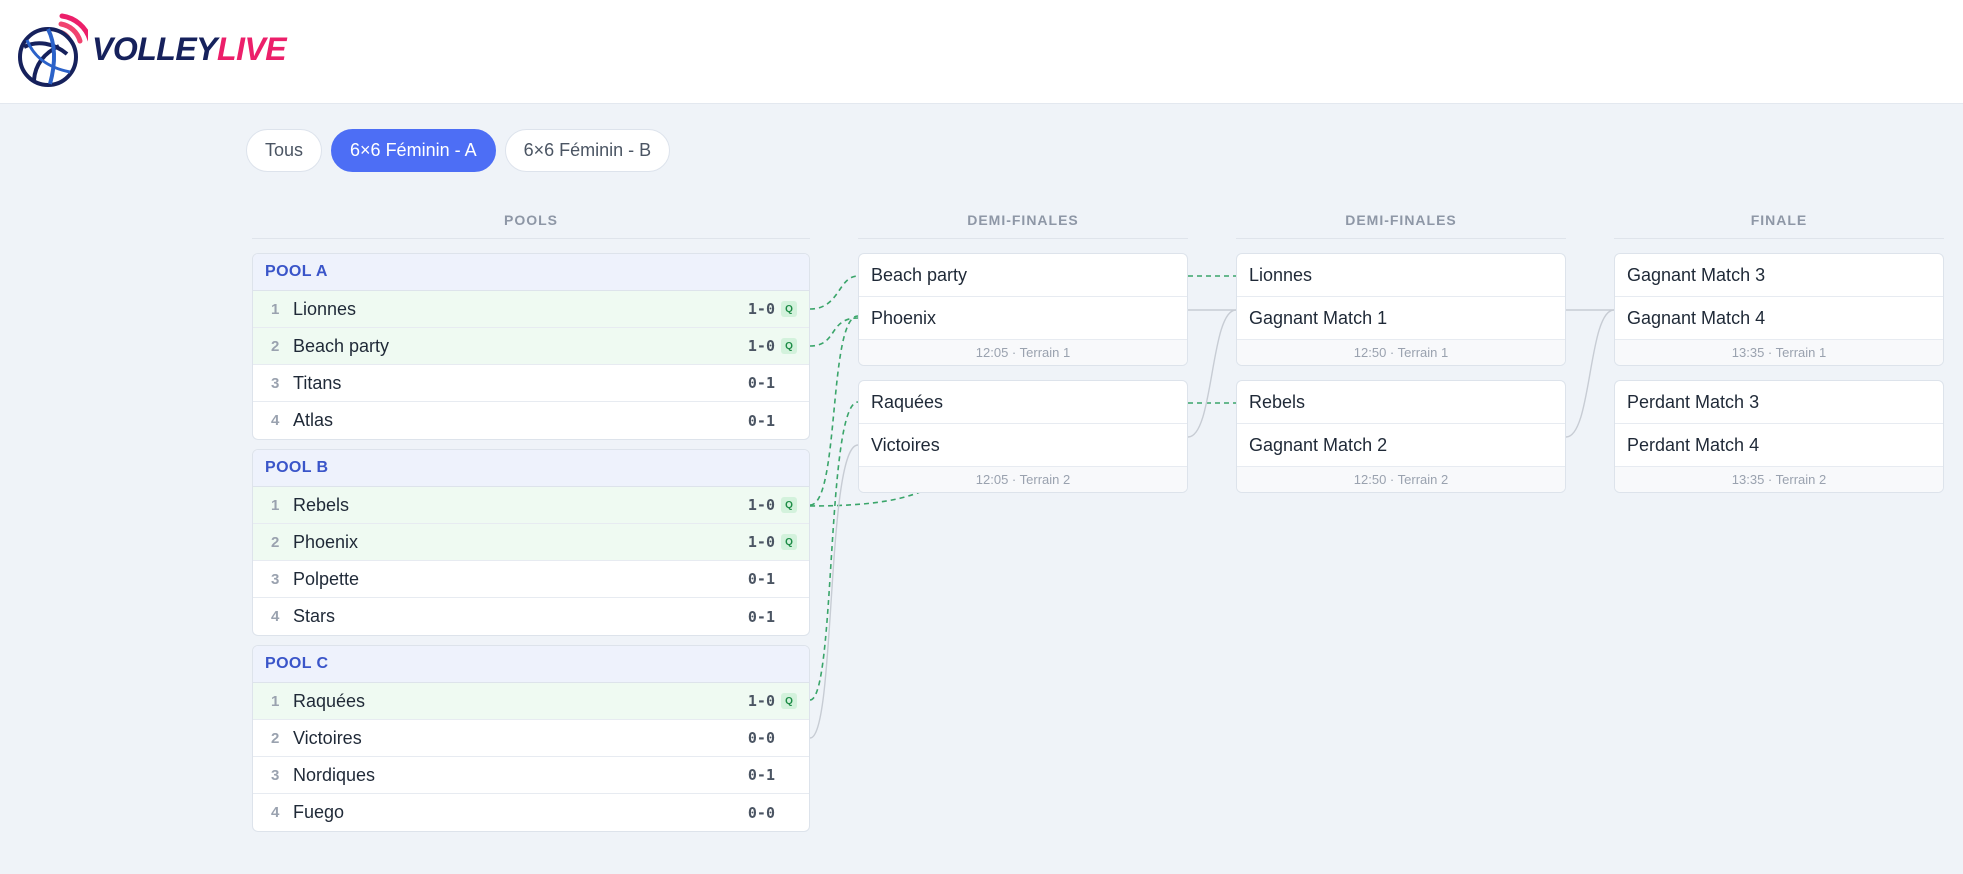 This screenshot has height=874, width=1963. What do you see at coordinates (1401, 402) in the screenshot?
I see `match-team-1: Rebels` at bounding box center [1401, 402].